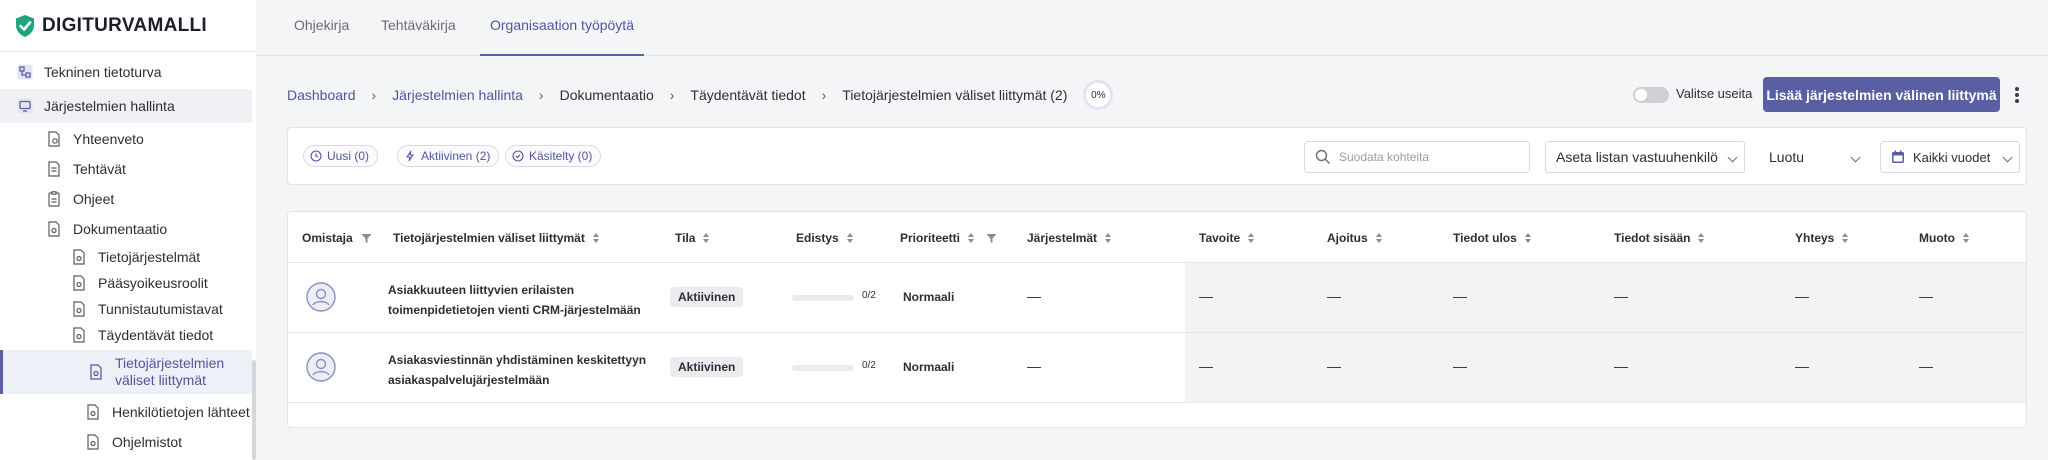  I want to click on sort-select: Luotu, so click(1813, 157).